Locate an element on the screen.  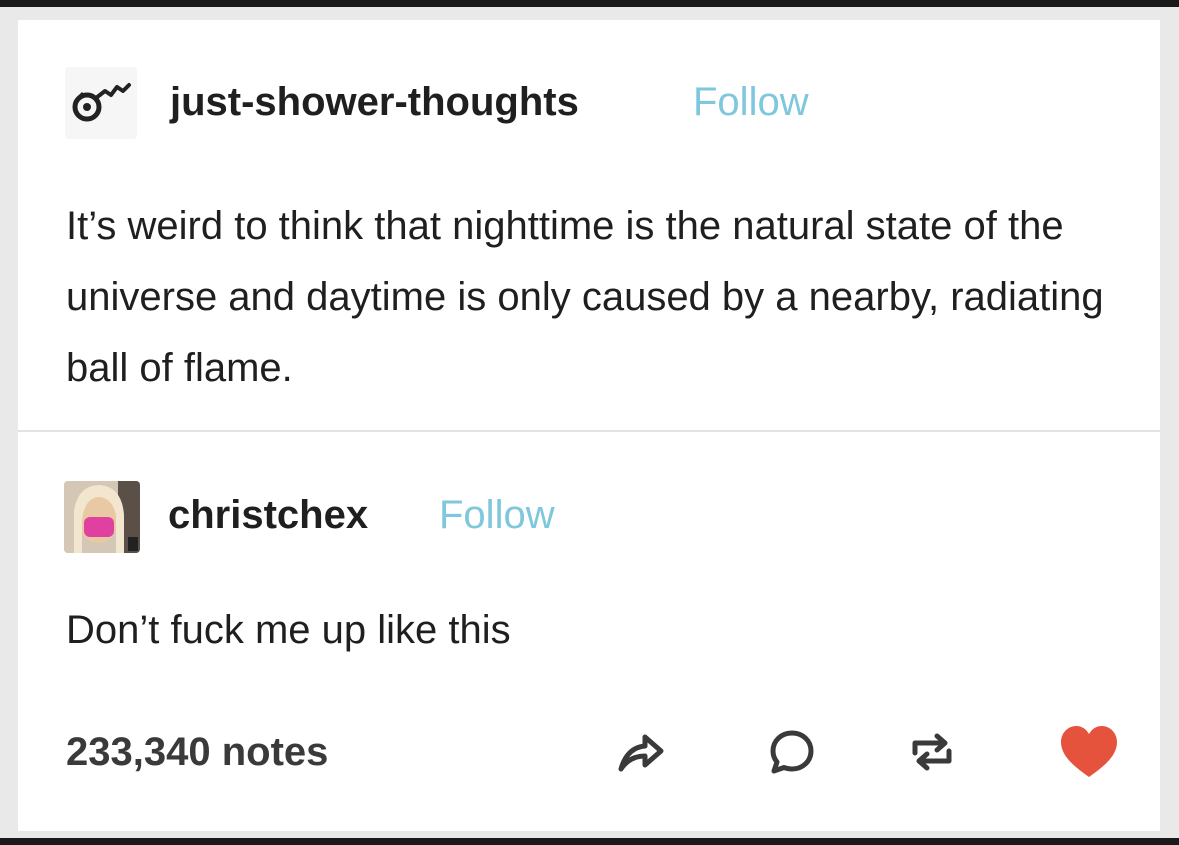
username: christchex is located at coordinates (268, 515).